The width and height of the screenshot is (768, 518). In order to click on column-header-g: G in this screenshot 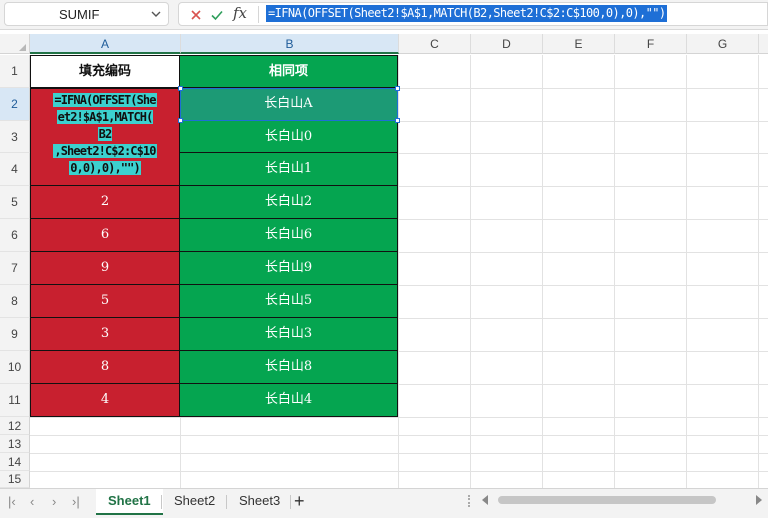, I will do `click(723, 44)`.